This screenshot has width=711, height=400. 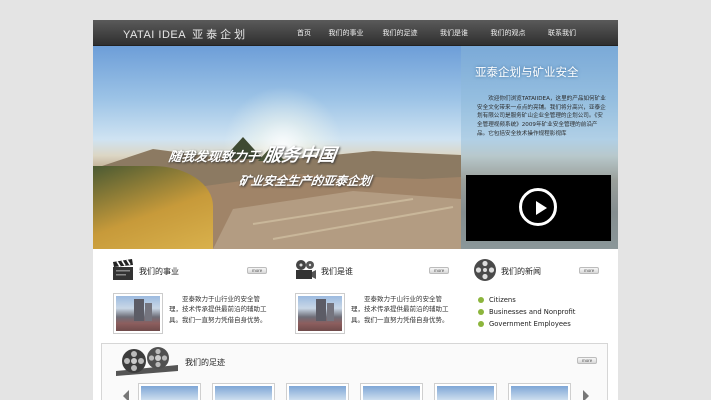 I want to click on business-thumbnail, so click(x=138, y=313).